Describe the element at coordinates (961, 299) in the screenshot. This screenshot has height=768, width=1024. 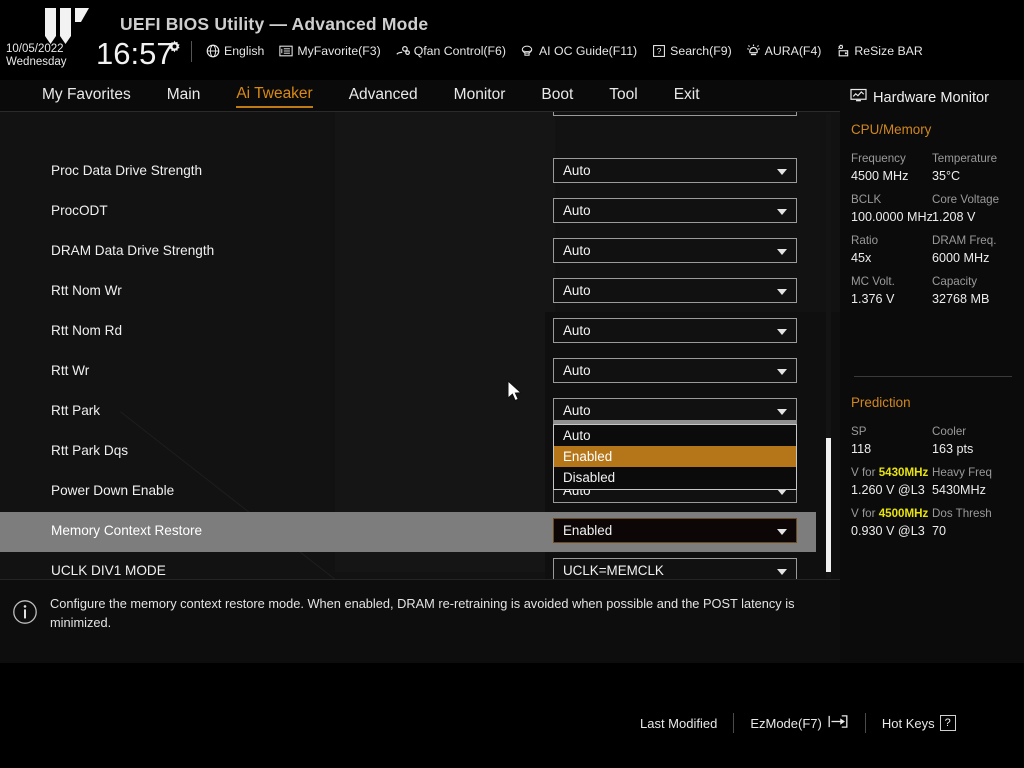
I see `hw-value: 32768 MB` at that location.